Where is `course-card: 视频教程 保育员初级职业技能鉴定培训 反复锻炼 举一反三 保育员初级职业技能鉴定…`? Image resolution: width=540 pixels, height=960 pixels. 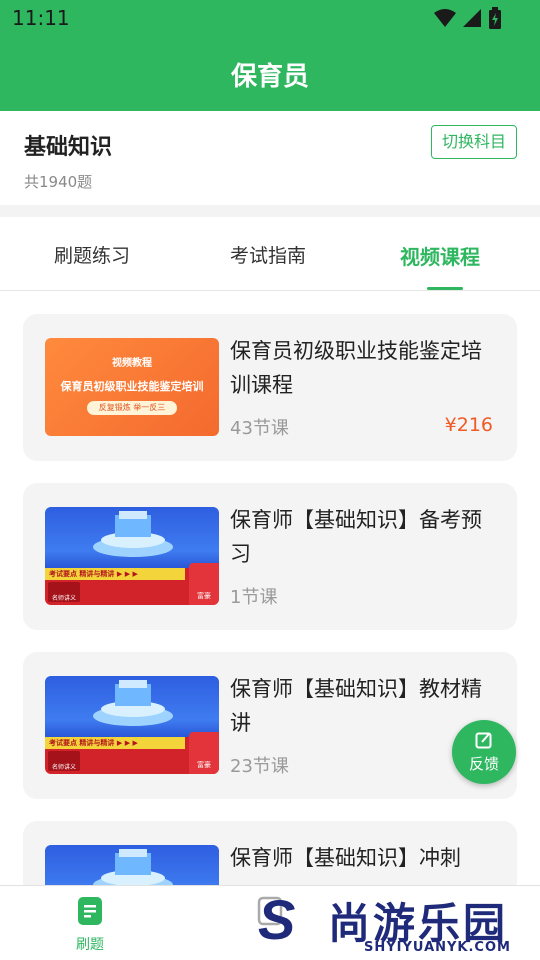 course-card: 视频教程 保育员初级职业技能鉴定培训 反复锻炼 举一反三 保育员初级职业技能鉴定… is located at coordinates (270, 387).